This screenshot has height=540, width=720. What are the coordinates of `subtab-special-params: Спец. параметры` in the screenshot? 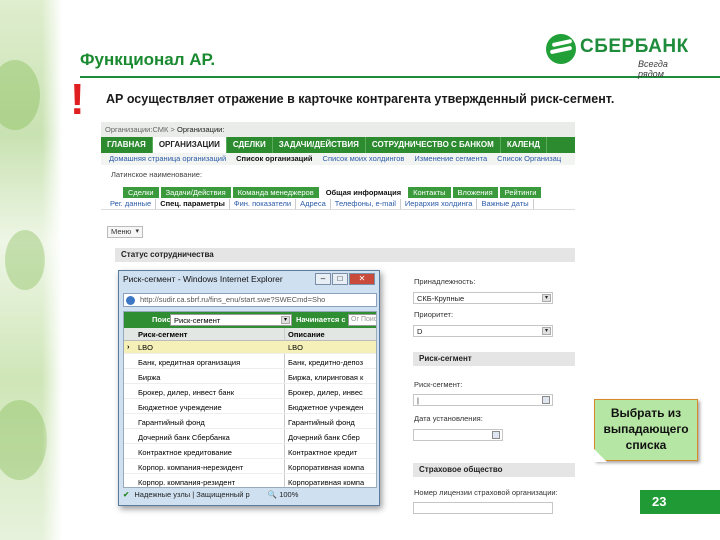 It's located at (193, 204).